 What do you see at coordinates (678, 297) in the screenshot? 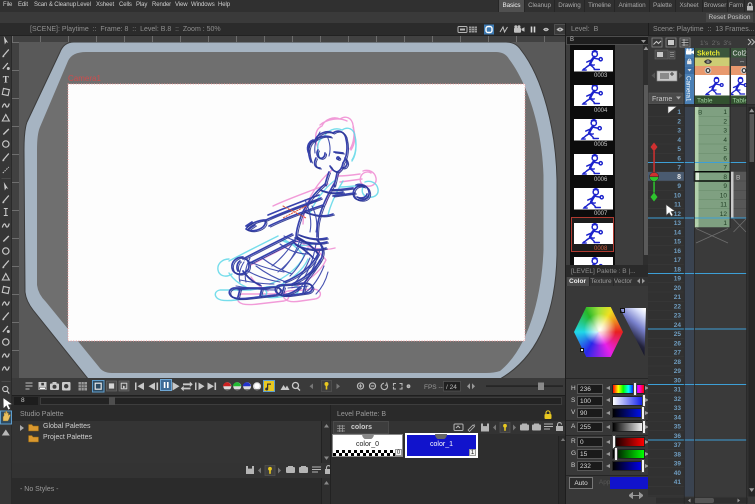
I see `svg-text: 21` at bounding box center [678, 297].